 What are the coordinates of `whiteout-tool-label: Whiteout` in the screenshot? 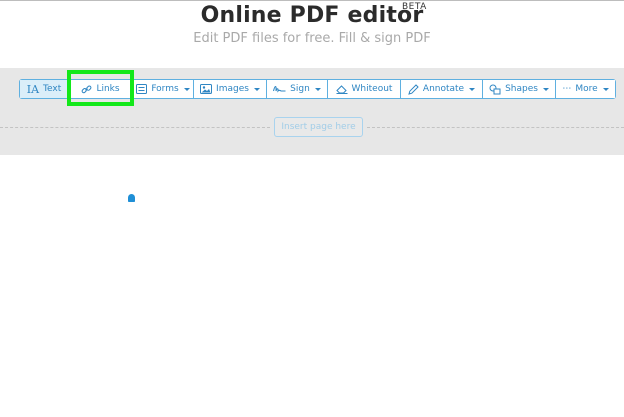 It's located at (372, 89).